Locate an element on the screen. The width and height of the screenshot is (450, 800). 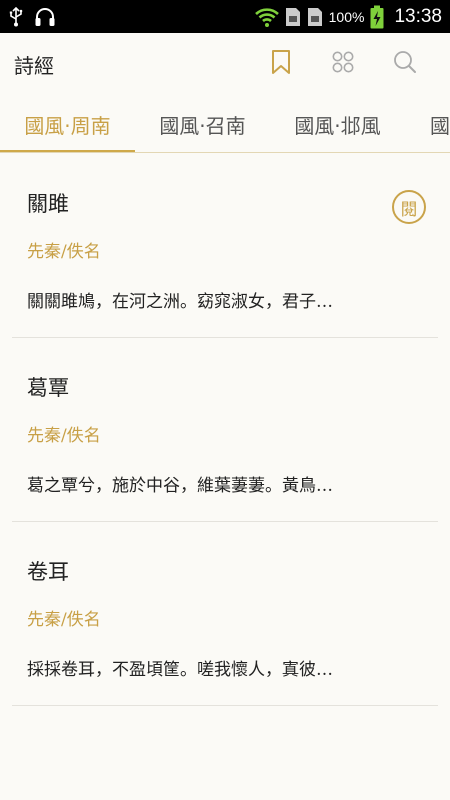
tab-label: 國風·召南 is located at coordinates (202, 125).